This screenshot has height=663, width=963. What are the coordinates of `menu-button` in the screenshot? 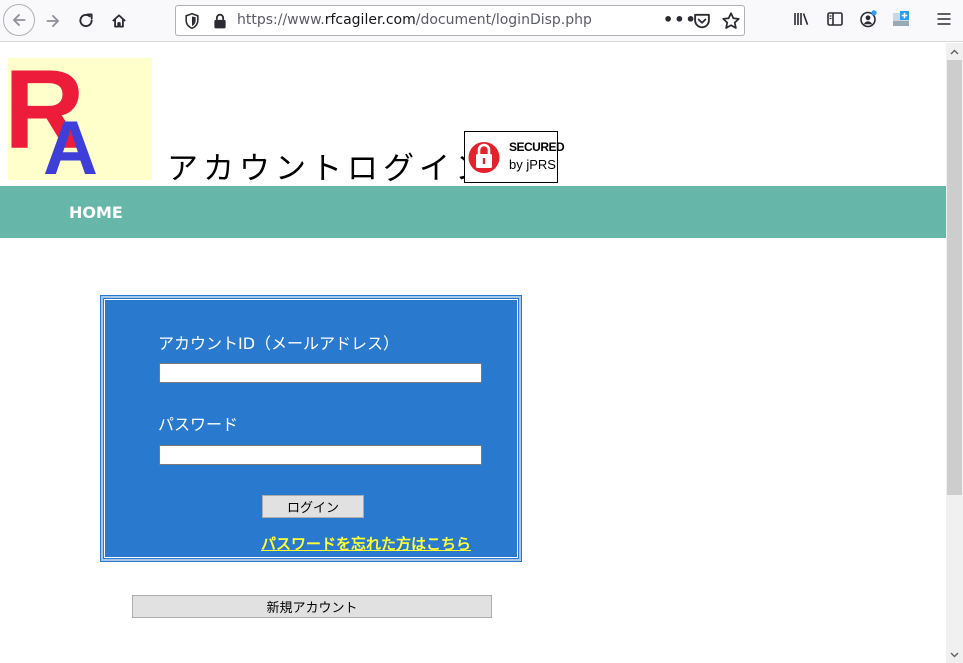 It's located at (945, 20).